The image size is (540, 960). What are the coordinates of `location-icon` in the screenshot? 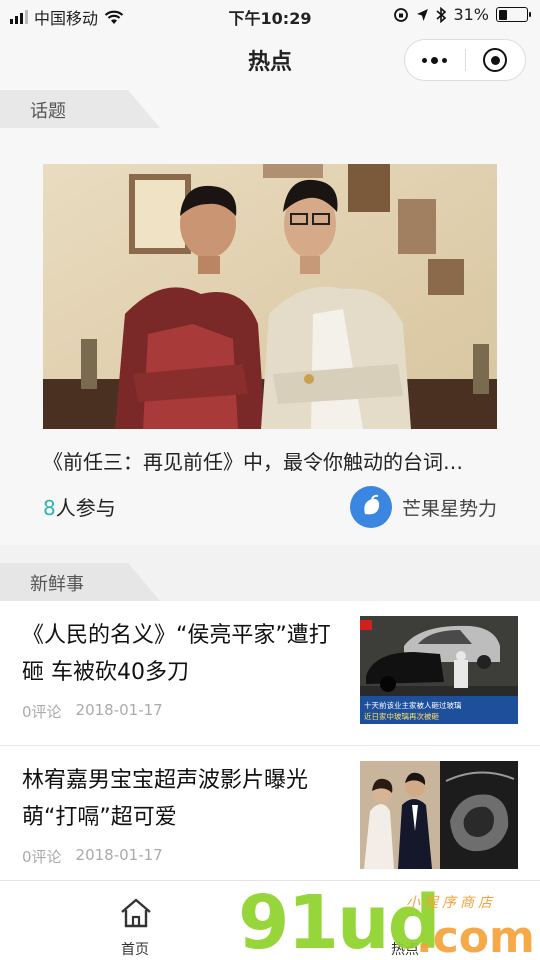 It's located at (423, 14).